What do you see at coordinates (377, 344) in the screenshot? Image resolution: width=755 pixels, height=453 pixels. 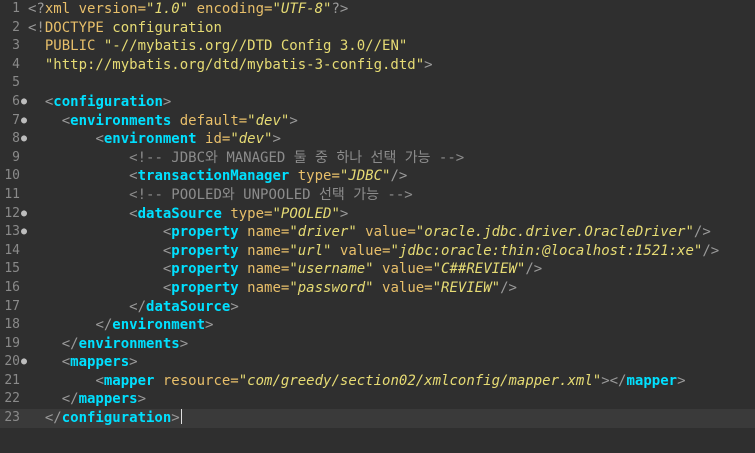 I see `code-line: 19 </environments>` at bounding box center [377, 344].